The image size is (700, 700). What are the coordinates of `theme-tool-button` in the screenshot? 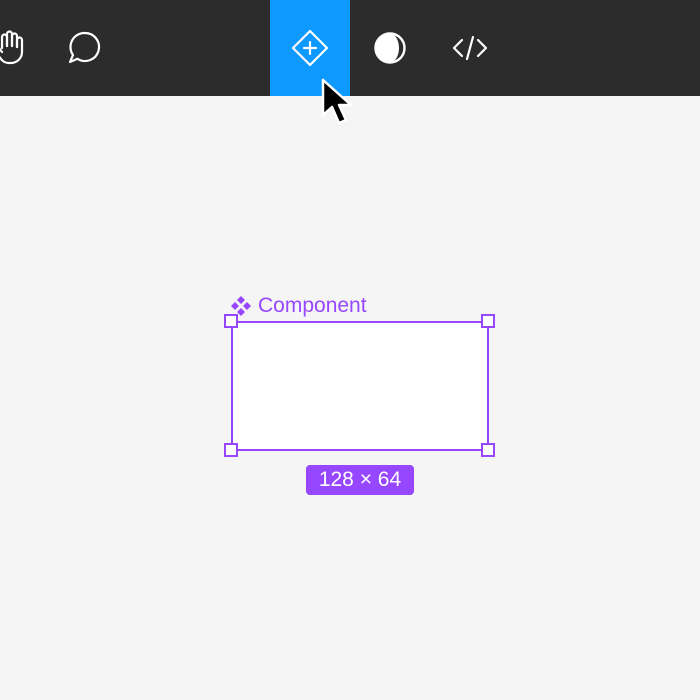 It's located at (390, 48).